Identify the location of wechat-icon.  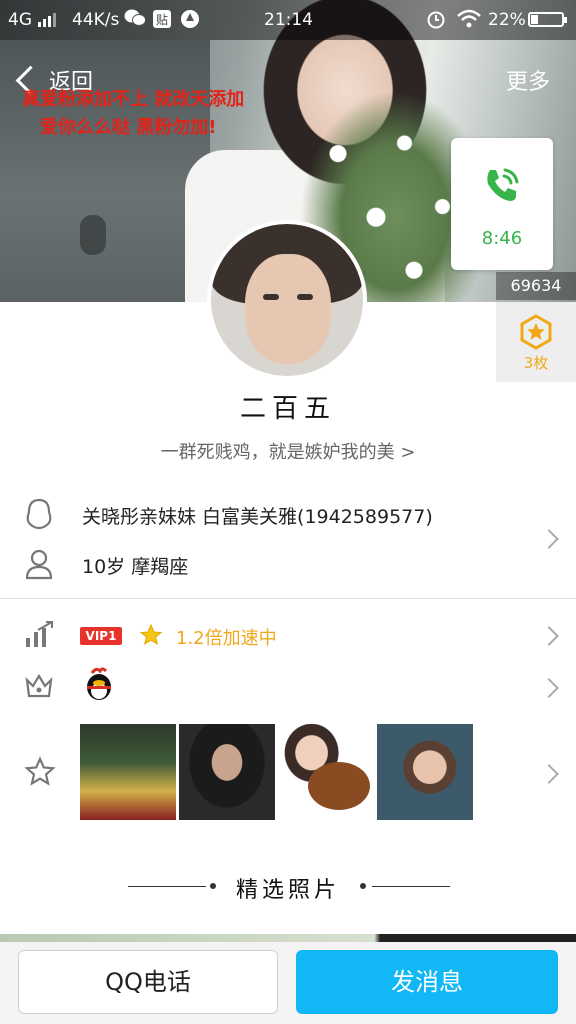
(135, 20).